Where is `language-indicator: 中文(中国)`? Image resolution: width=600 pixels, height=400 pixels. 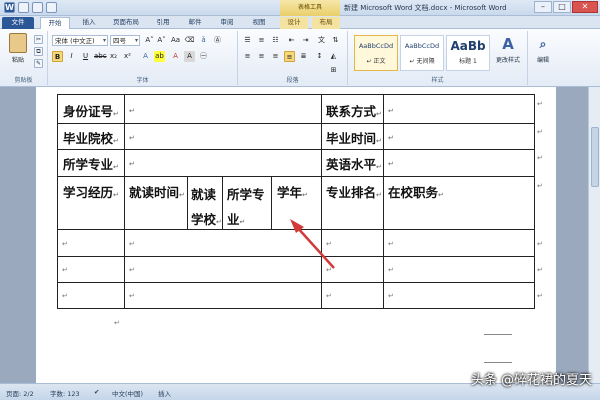 language-indicator: 中文(中国) is located at coordinates (127, 393).